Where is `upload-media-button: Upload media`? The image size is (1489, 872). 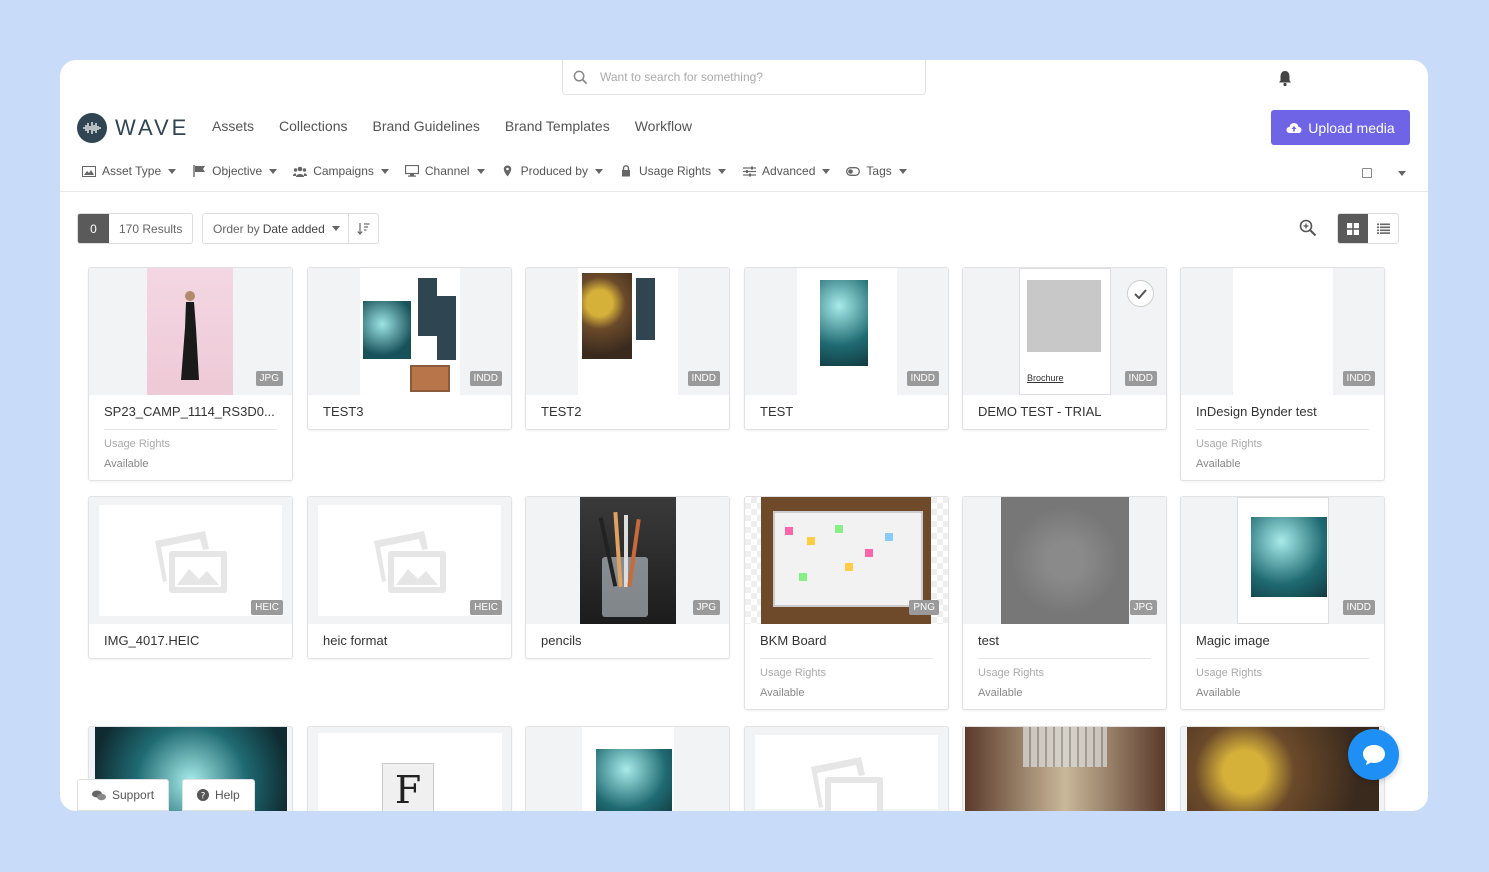 upload-media-button: Upload media is located at coordinates (1340, 127).